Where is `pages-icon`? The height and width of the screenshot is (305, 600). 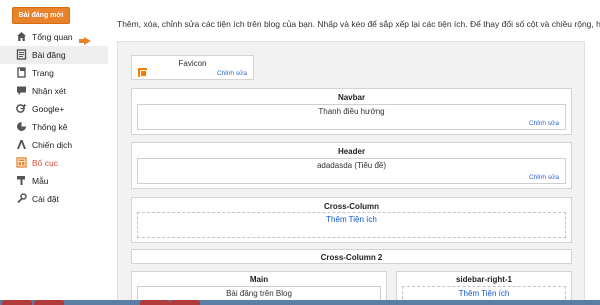
pages-icon is located at coordinates (21, 72).